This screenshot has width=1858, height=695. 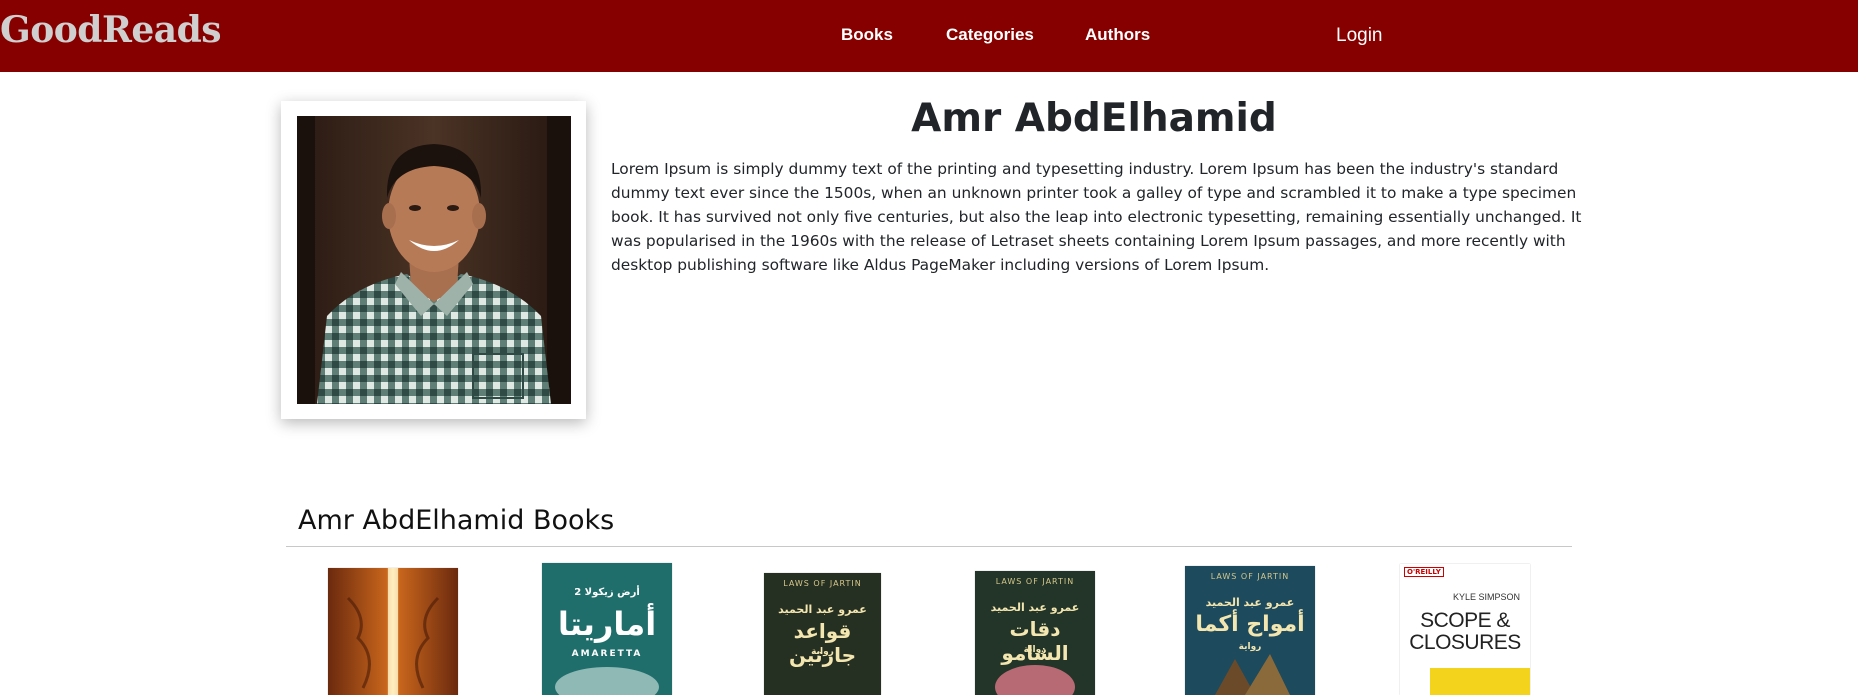 I want to click on cover-yellow-band, so click(x=1480, y=681).